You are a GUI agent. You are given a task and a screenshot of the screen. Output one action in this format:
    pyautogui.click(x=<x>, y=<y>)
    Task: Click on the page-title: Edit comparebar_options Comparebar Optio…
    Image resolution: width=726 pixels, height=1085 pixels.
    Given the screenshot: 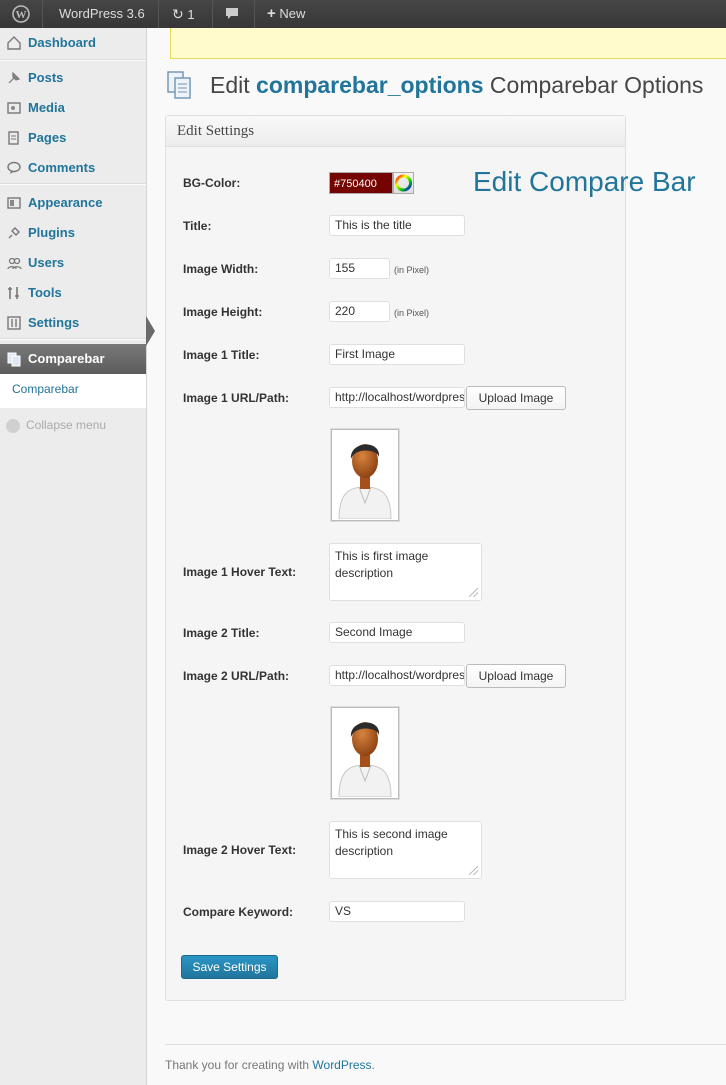 What is the action you would take?
    pyautogui.click(x=456, y=85)
    